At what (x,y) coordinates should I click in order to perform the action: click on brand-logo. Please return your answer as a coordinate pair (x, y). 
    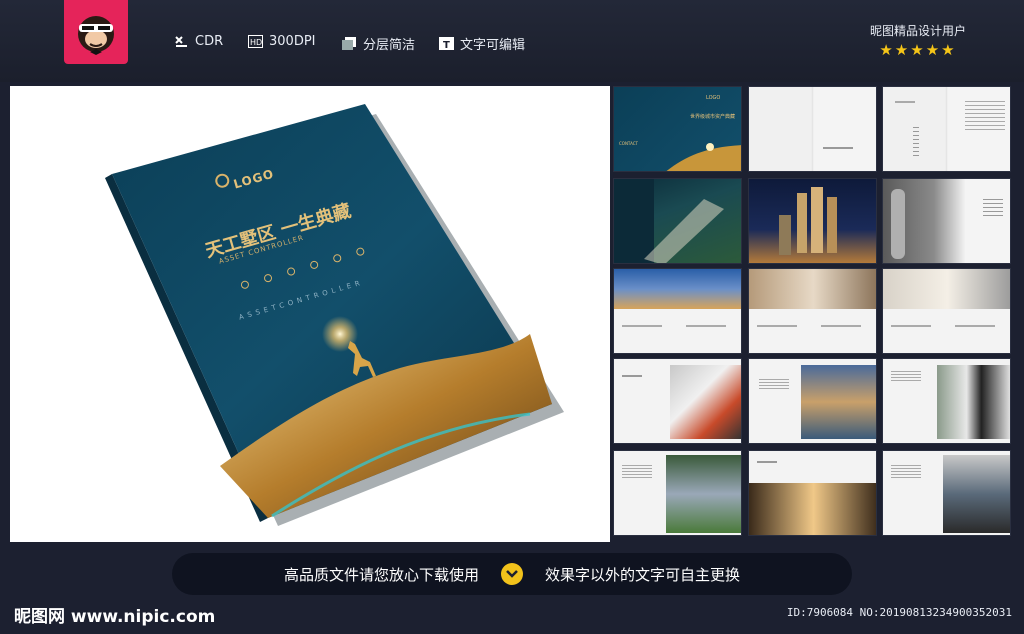
    Looking at the image, I should click on (96, 32).